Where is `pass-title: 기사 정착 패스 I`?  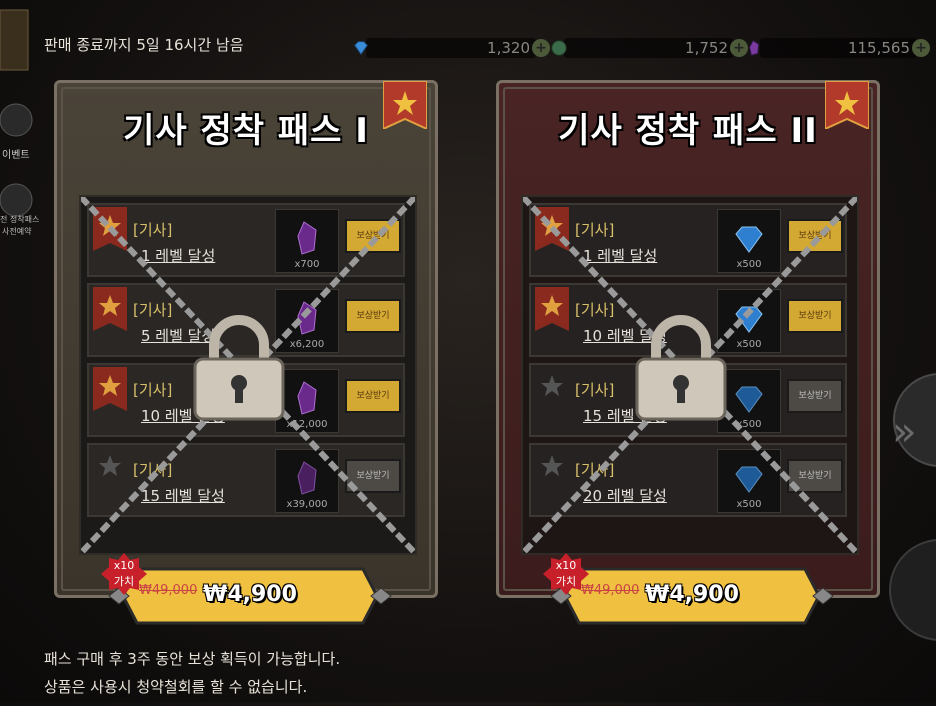 pass-title: 기사 정착 패스 I is located at coordinates (246, 131).